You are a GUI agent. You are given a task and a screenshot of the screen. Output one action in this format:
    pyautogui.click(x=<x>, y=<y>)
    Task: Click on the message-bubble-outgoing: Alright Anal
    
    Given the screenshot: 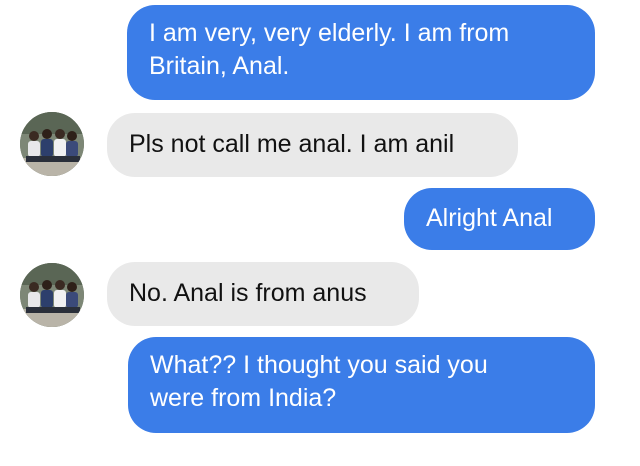 What is the action you would take?
    pyautogui.click(x=499, y=219)
    